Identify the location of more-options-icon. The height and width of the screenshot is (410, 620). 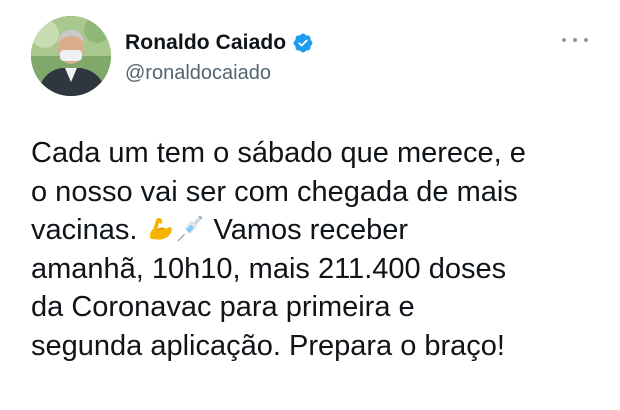
(575, 40).